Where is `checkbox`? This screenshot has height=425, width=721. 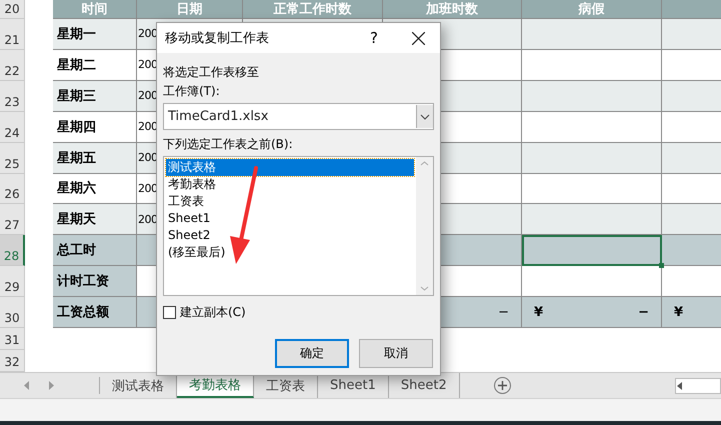 checkbox is located at coordinates (169, 312).